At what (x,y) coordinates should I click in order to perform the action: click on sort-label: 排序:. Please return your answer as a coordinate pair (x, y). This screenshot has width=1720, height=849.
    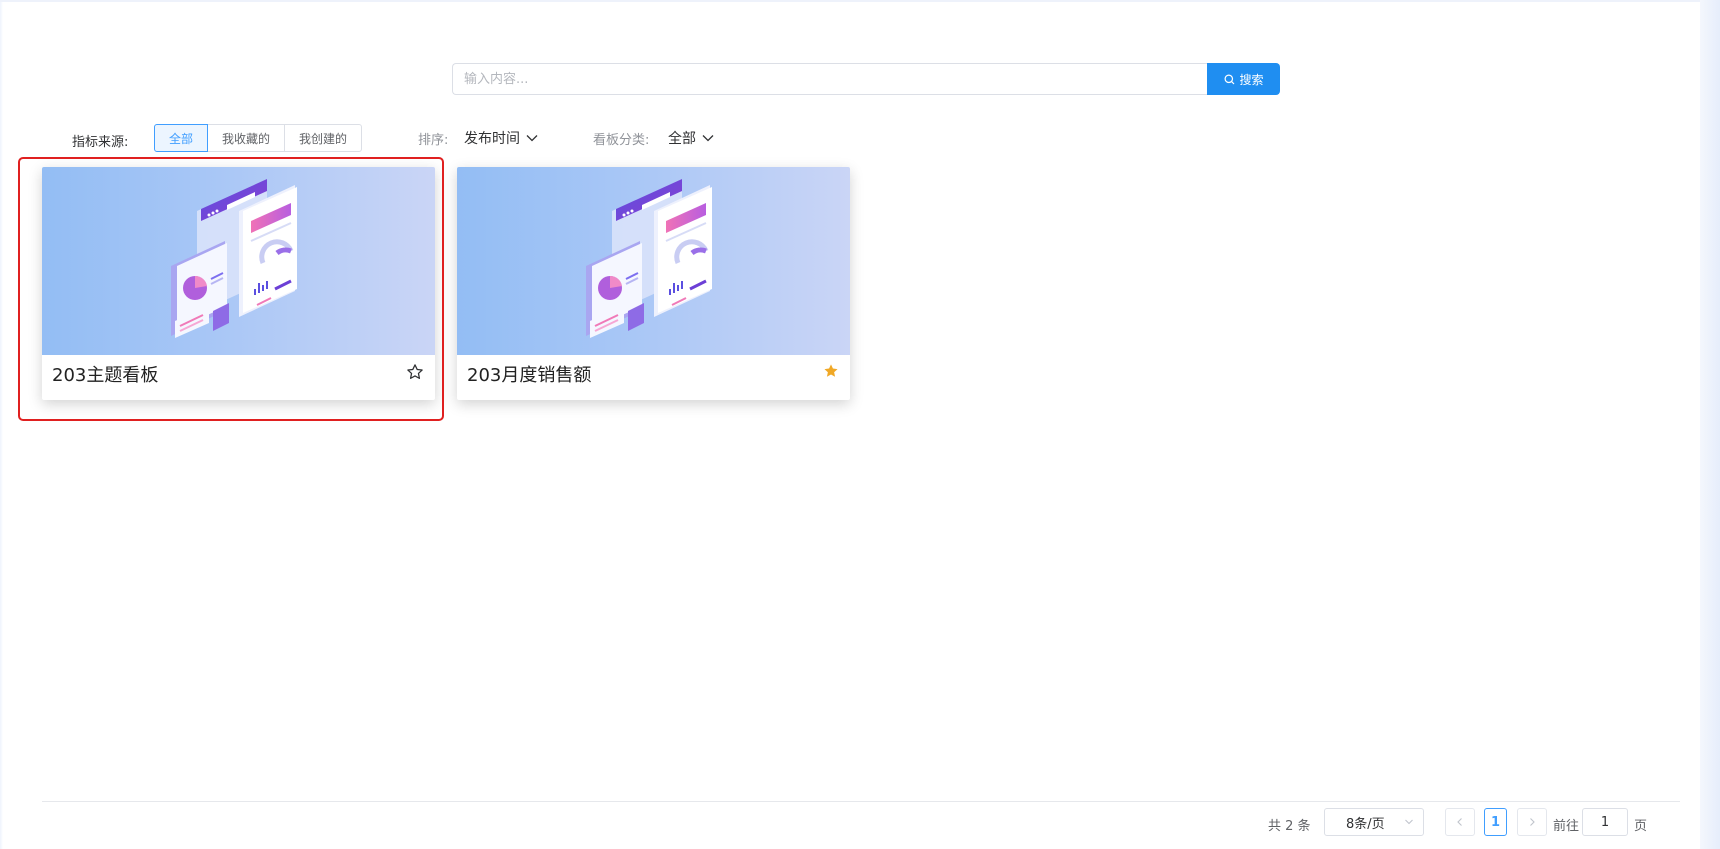
    Looking at the image, I should click on (433, 140).